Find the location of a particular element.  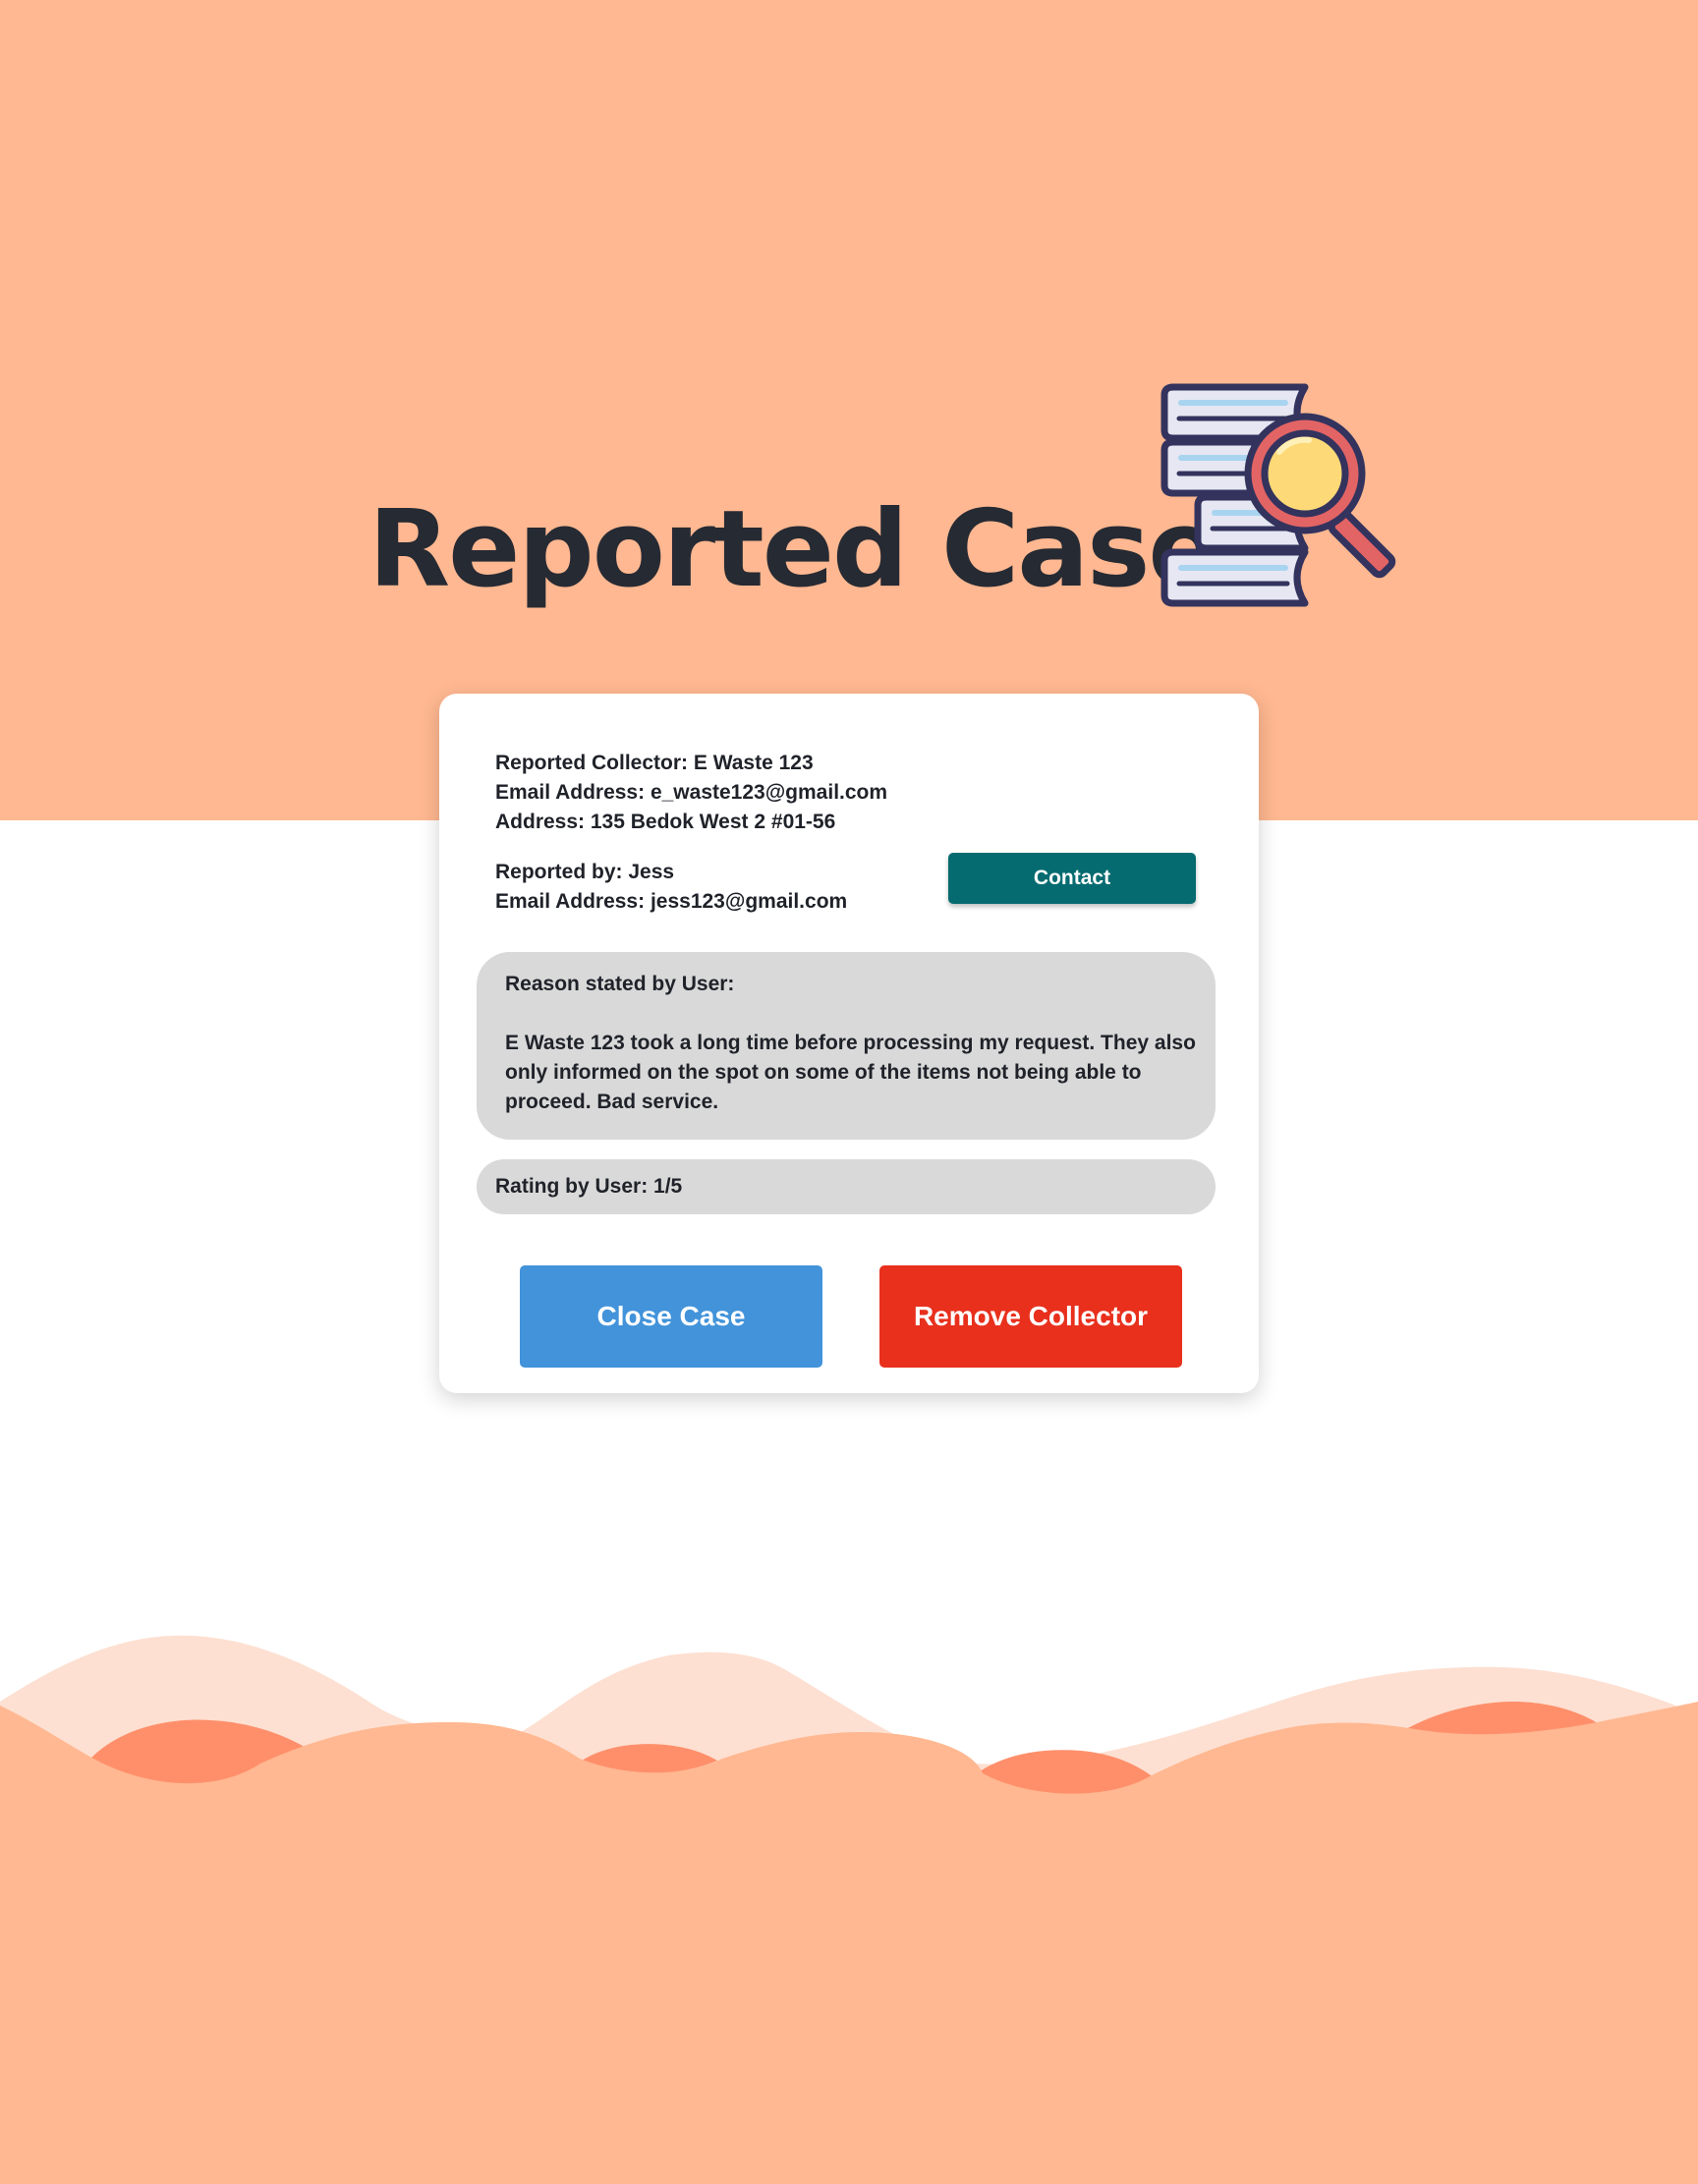

collector-address-label: Address: 135 Bedok West 2 #01-56 is located at coordinates (665, 822).